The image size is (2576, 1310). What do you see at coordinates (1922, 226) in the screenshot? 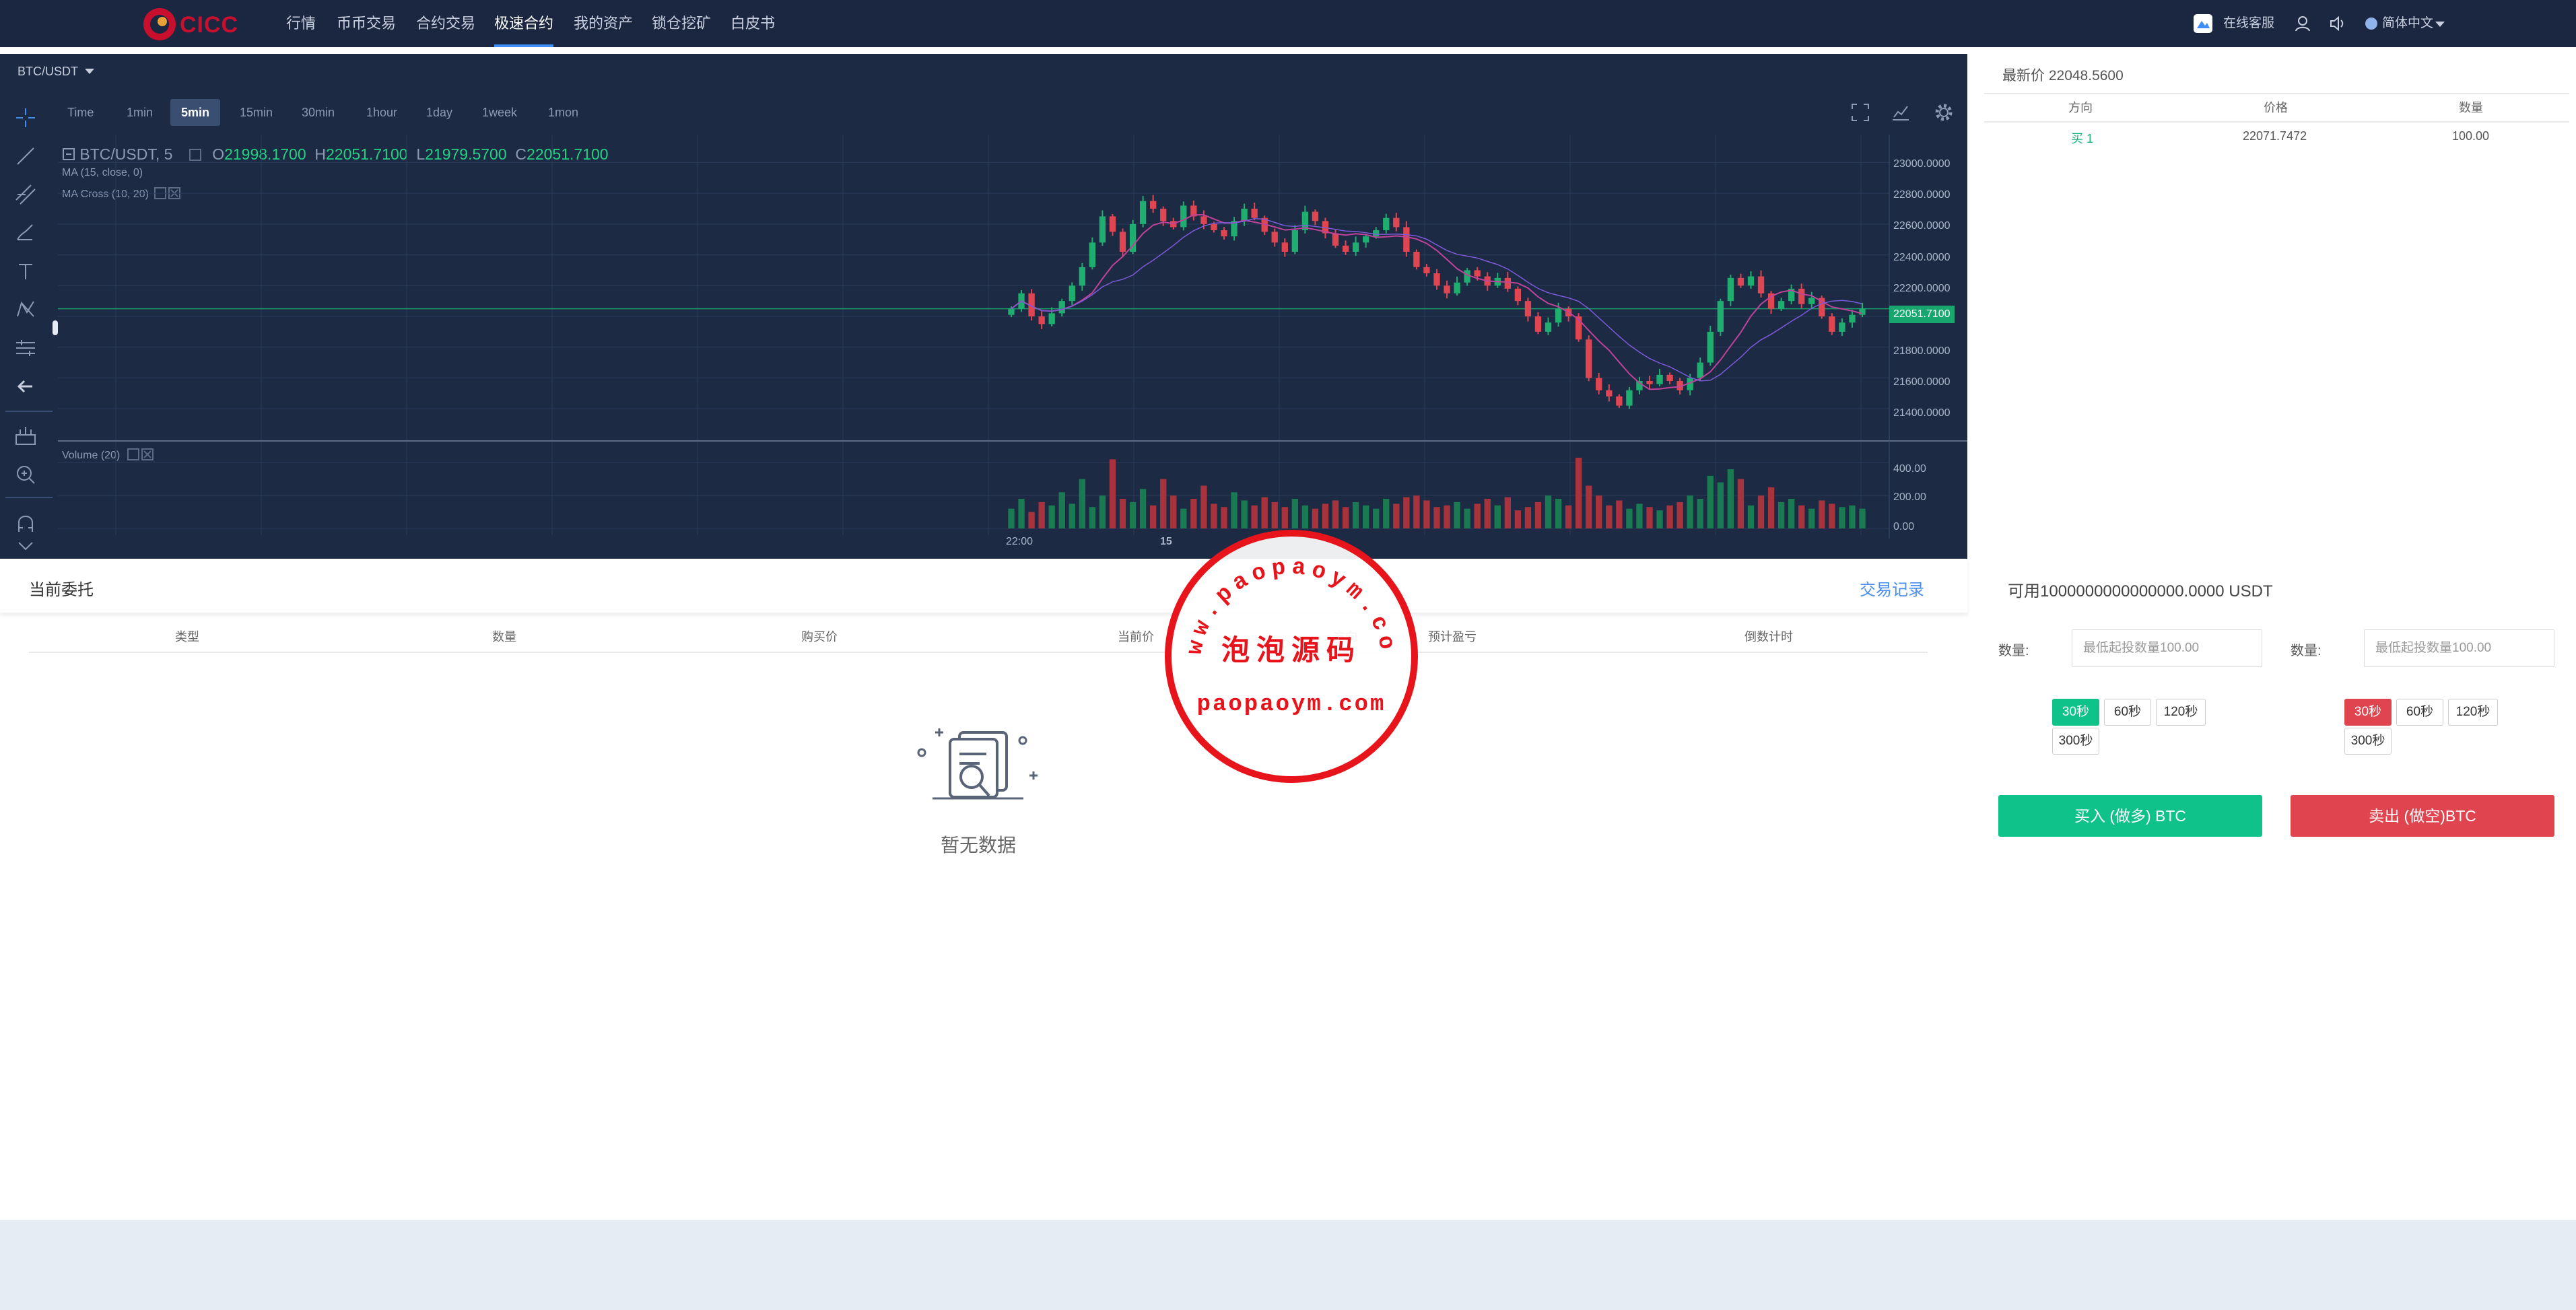
I see `y-tick: 22600.0000` at bounding box center [1922, 226].